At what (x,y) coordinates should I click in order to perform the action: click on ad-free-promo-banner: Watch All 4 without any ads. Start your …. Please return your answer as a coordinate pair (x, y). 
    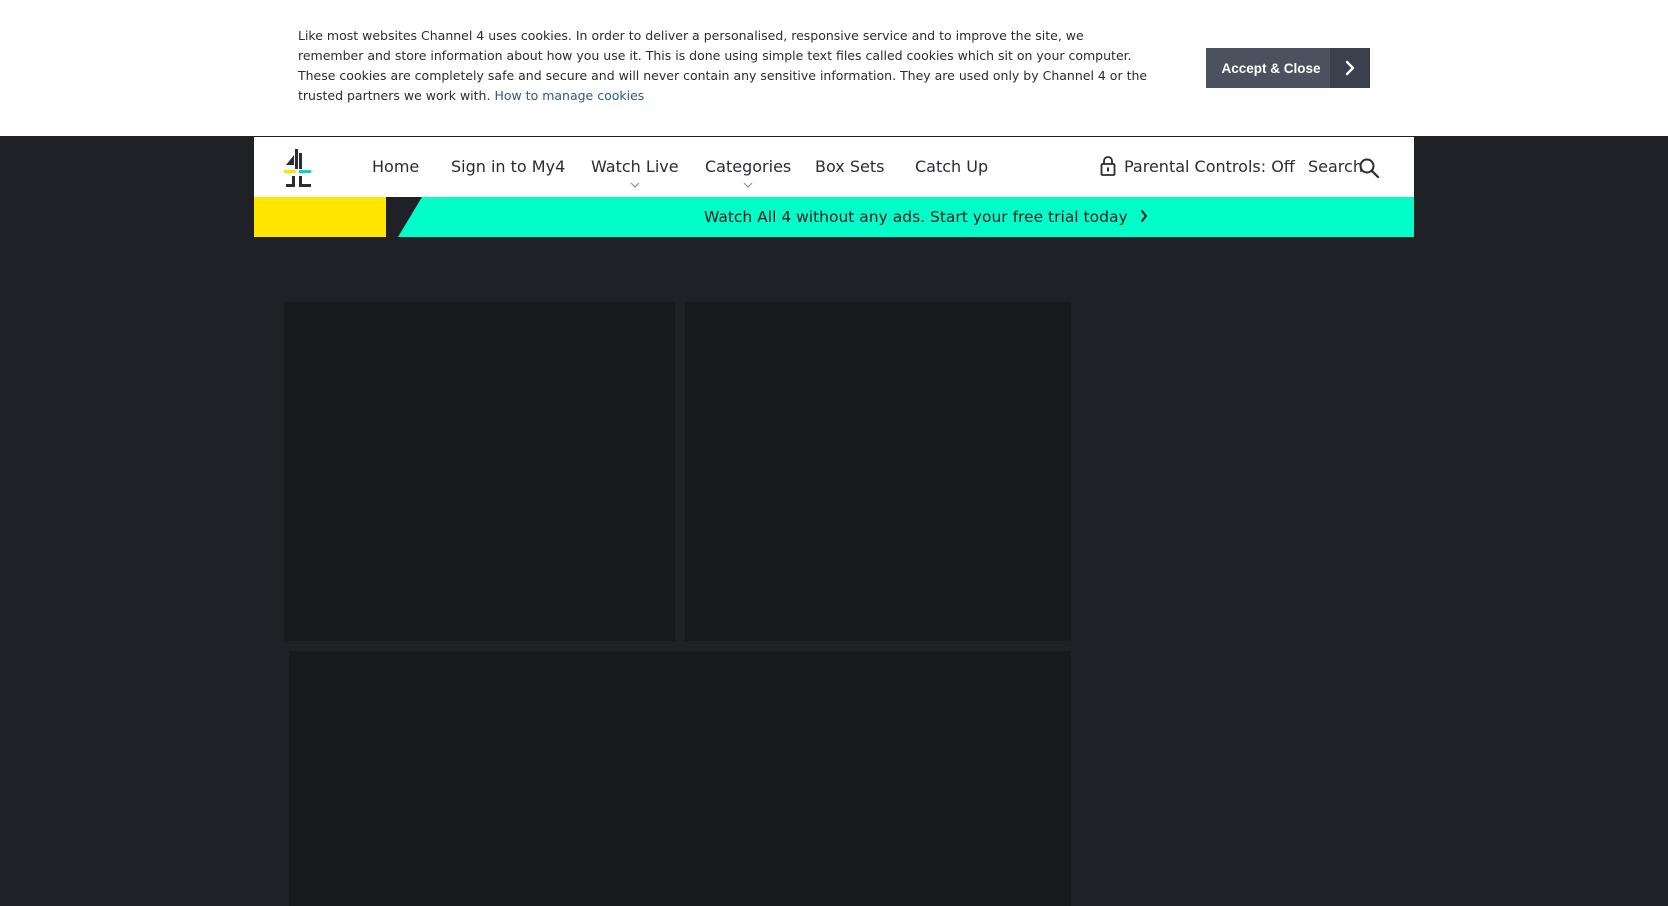
    Looking at the image, I should click on (834, 217).